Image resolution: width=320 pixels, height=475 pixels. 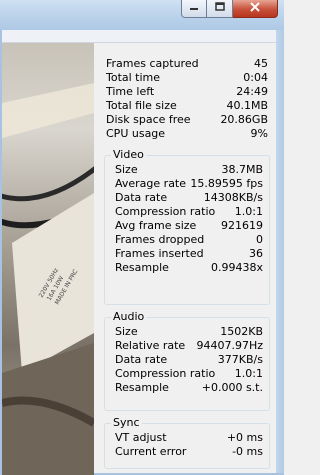 I want to click on video-label: Frames dropped, so click(x=160, y=239).